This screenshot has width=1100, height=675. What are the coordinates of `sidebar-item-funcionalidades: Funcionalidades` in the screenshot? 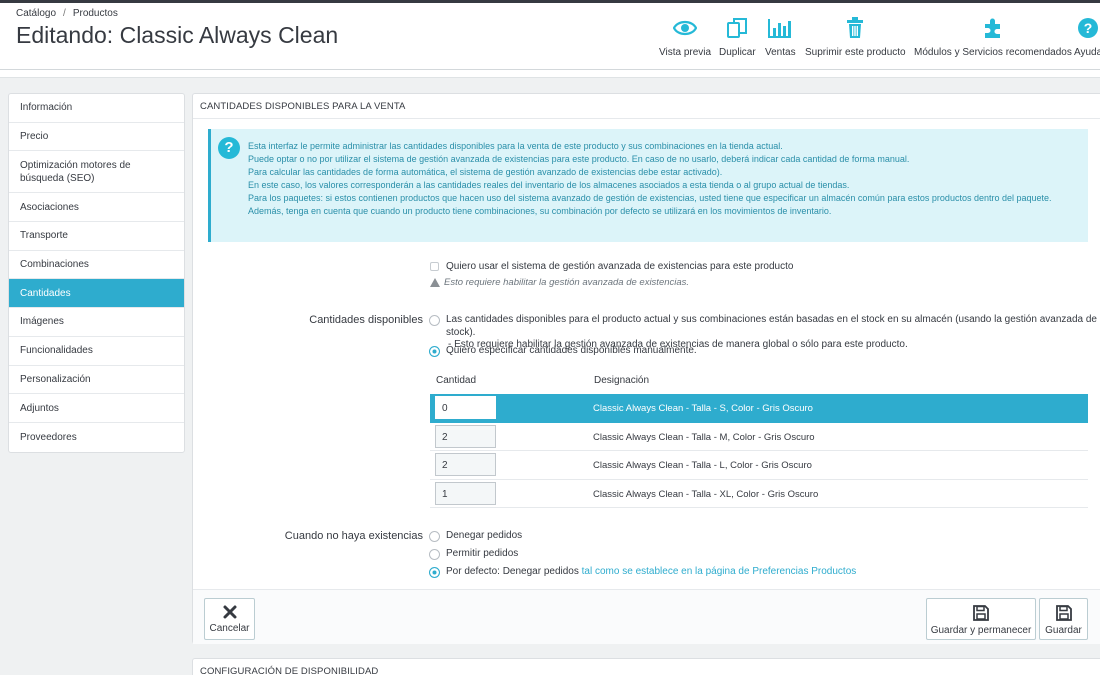 It's located at (96, 351).